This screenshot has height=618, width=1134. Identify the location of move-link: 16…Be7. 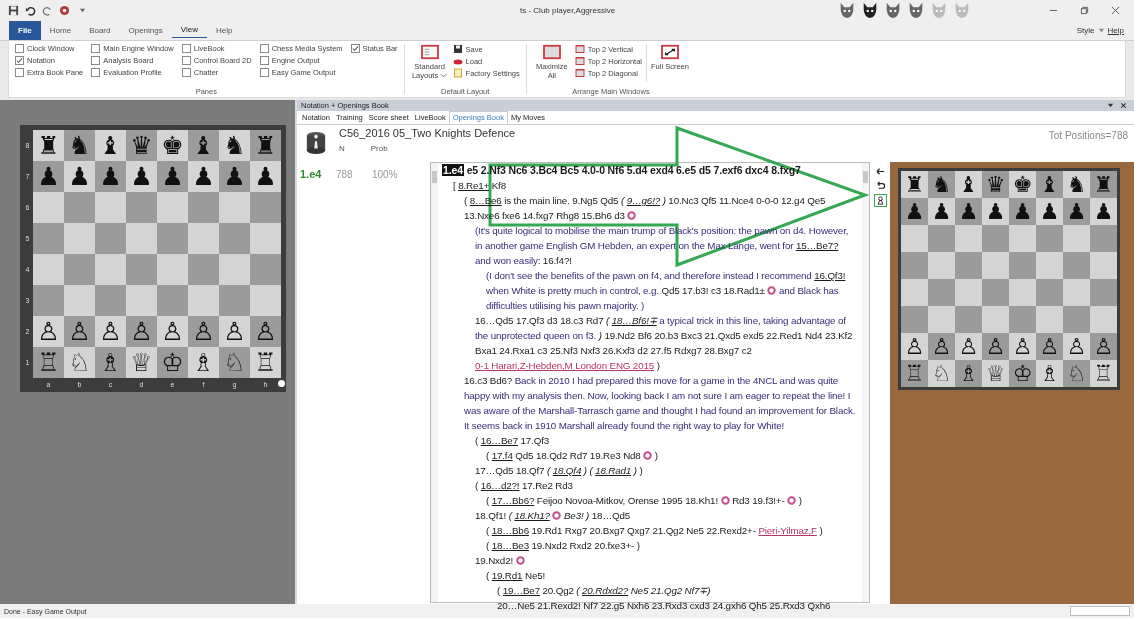
(499, 440).